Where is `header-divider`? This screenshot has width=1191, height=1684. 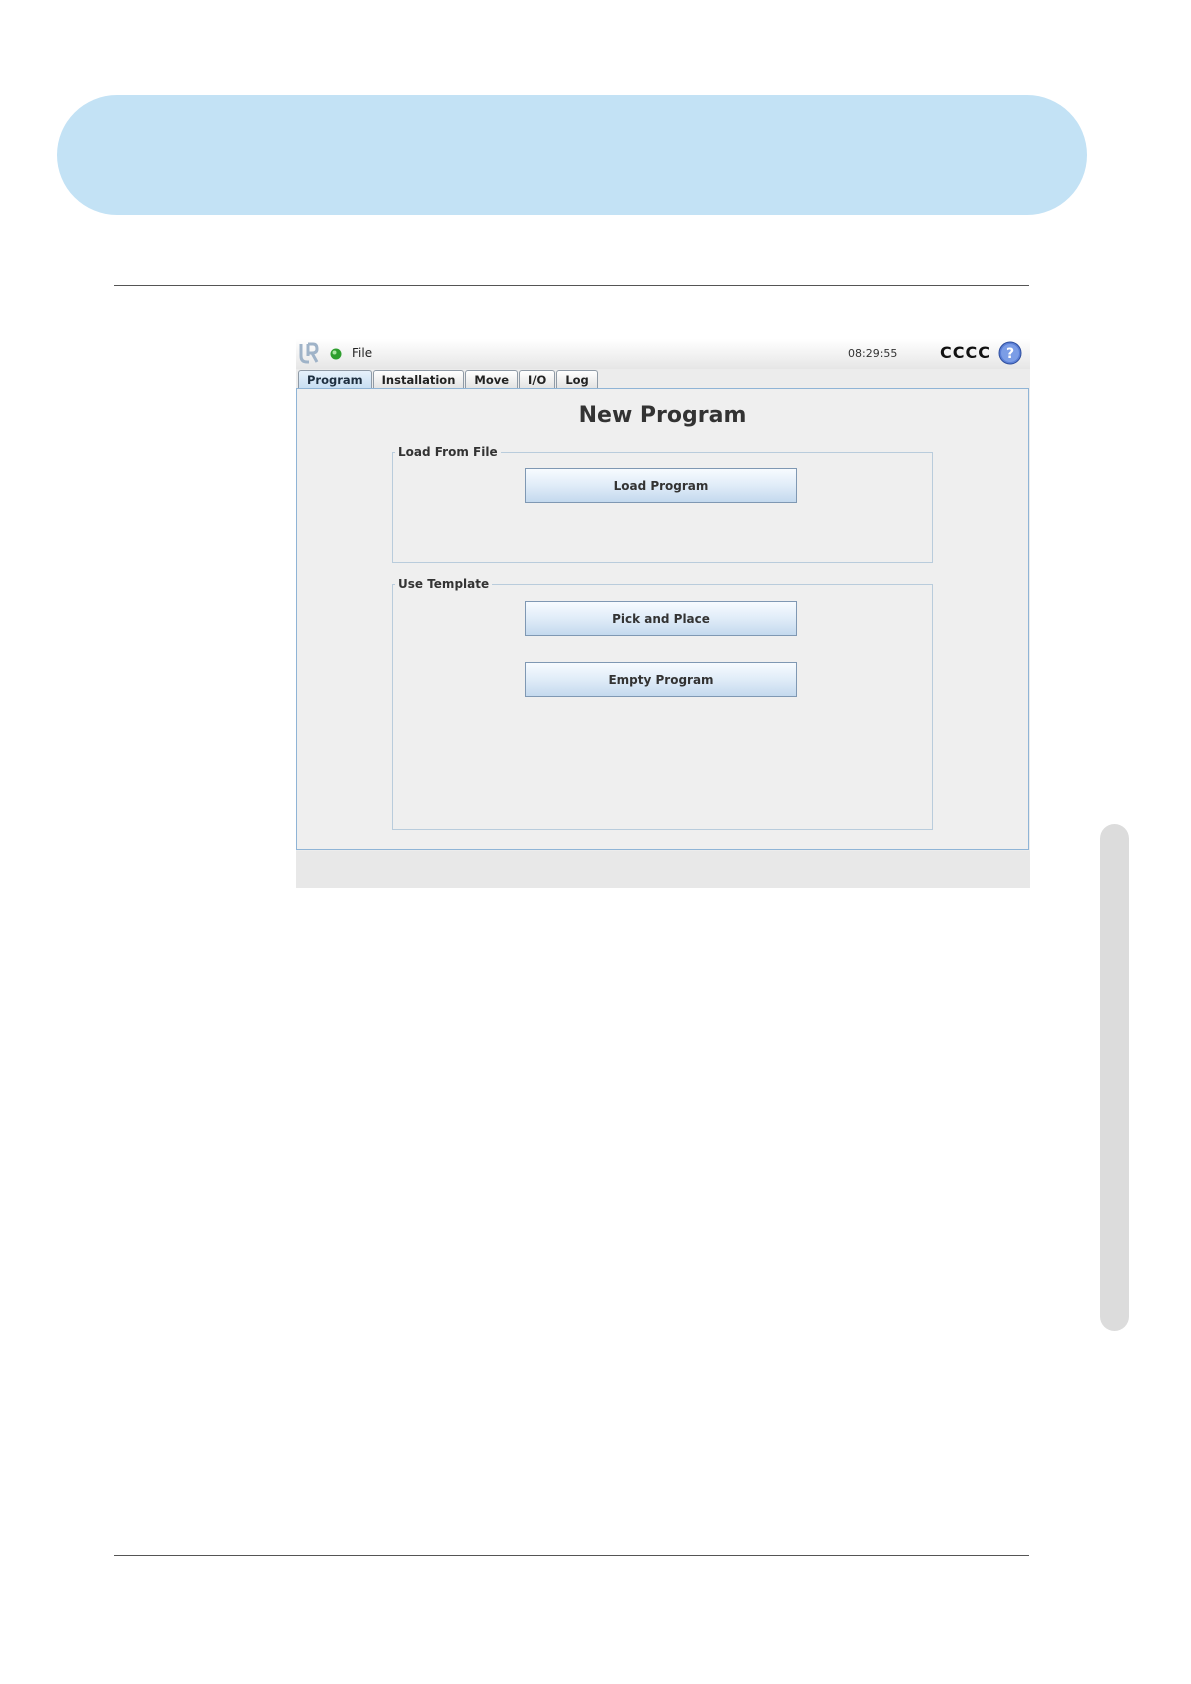 header-divider is located at coordinates (571, 285).